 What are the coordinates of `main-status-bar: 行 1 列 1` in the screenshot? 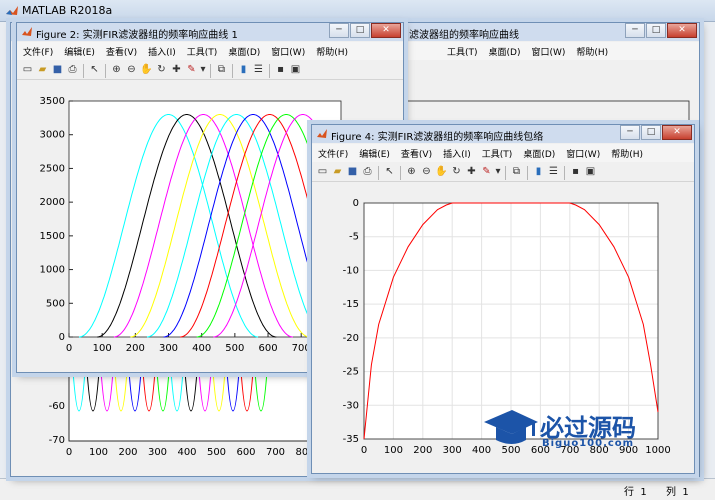 It's located at (357, 489).